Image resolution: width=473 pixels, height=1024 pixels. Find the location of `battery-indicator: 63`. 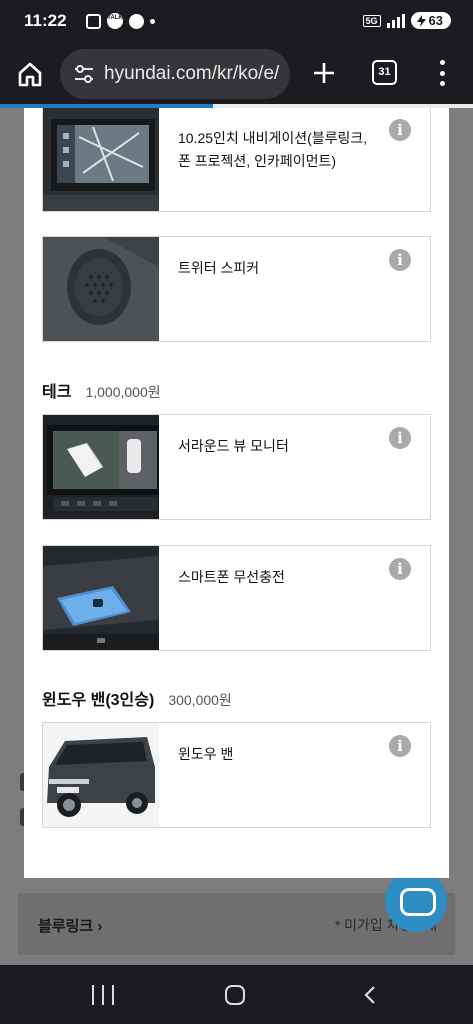

battery-indicator: 63 is located at coordinates (430, 20).